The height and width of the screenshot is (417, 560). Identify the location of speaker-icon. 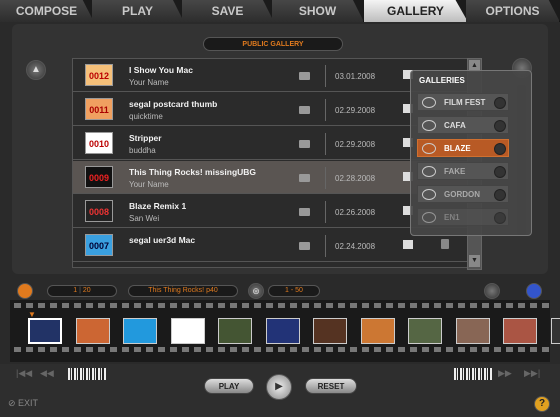
(534, 291).